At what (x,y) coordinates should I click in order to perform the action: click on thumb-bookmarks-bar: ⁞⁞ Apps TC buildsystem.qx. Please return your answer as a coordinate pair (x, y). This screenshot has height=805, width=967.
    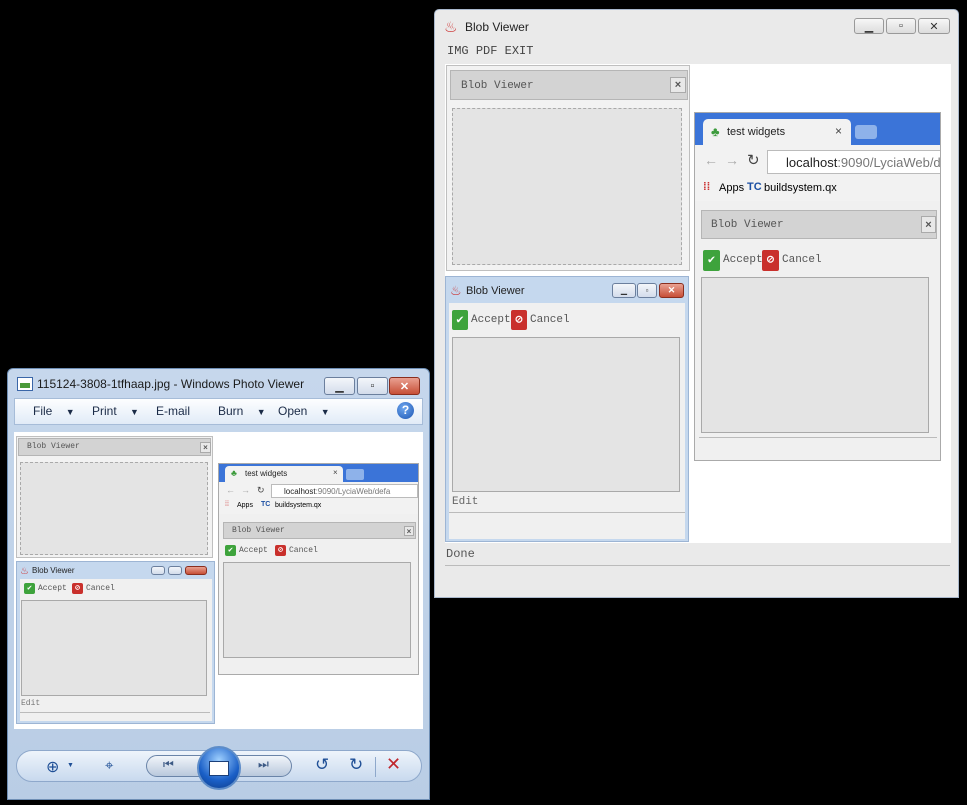
    Looking at the image, I should click on (318, 507).